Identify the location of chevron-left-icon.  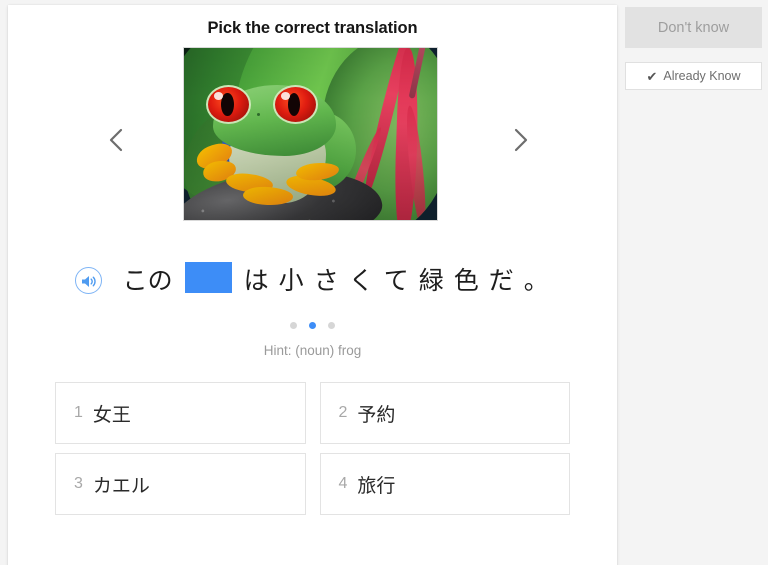
(116, 140).